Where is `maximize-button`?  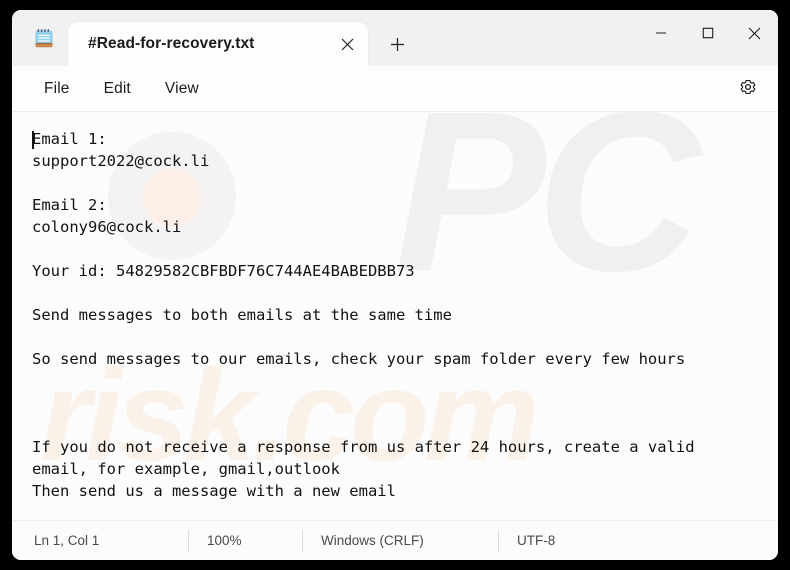 maximize-button is located at coordinates (707, 33).